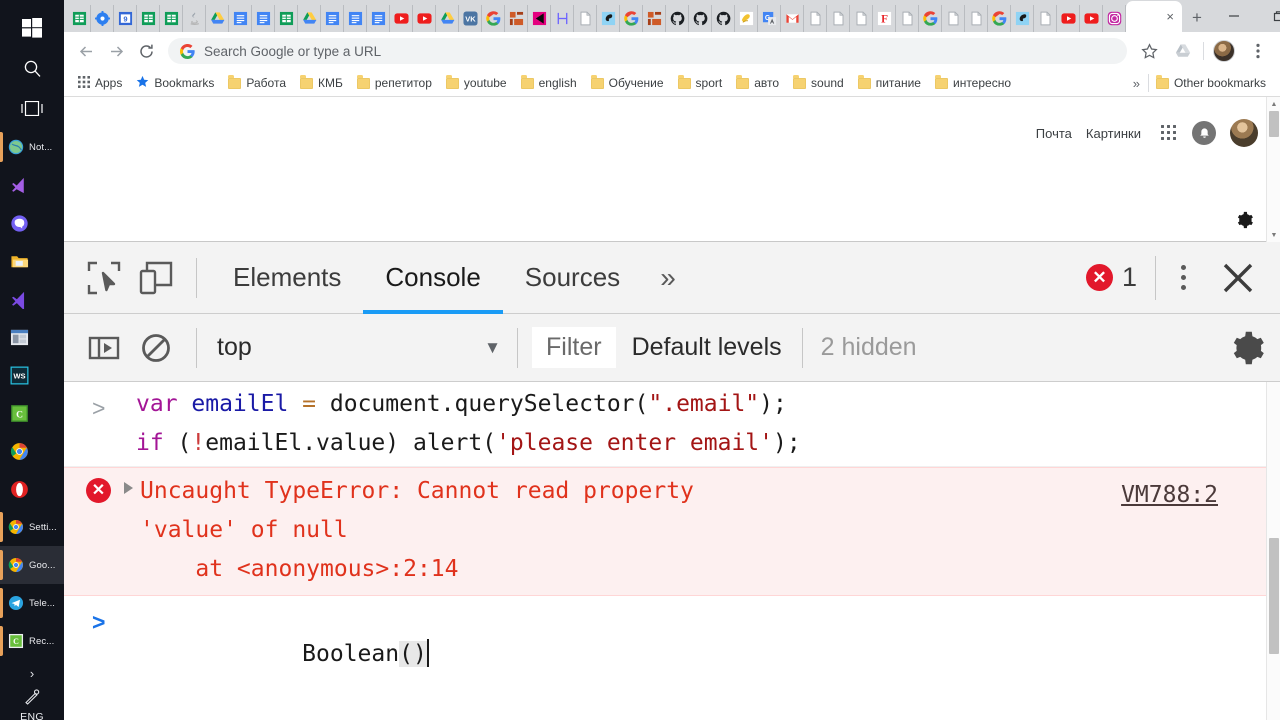  I want to click on console-sidebar-icon, so click(104, 348).